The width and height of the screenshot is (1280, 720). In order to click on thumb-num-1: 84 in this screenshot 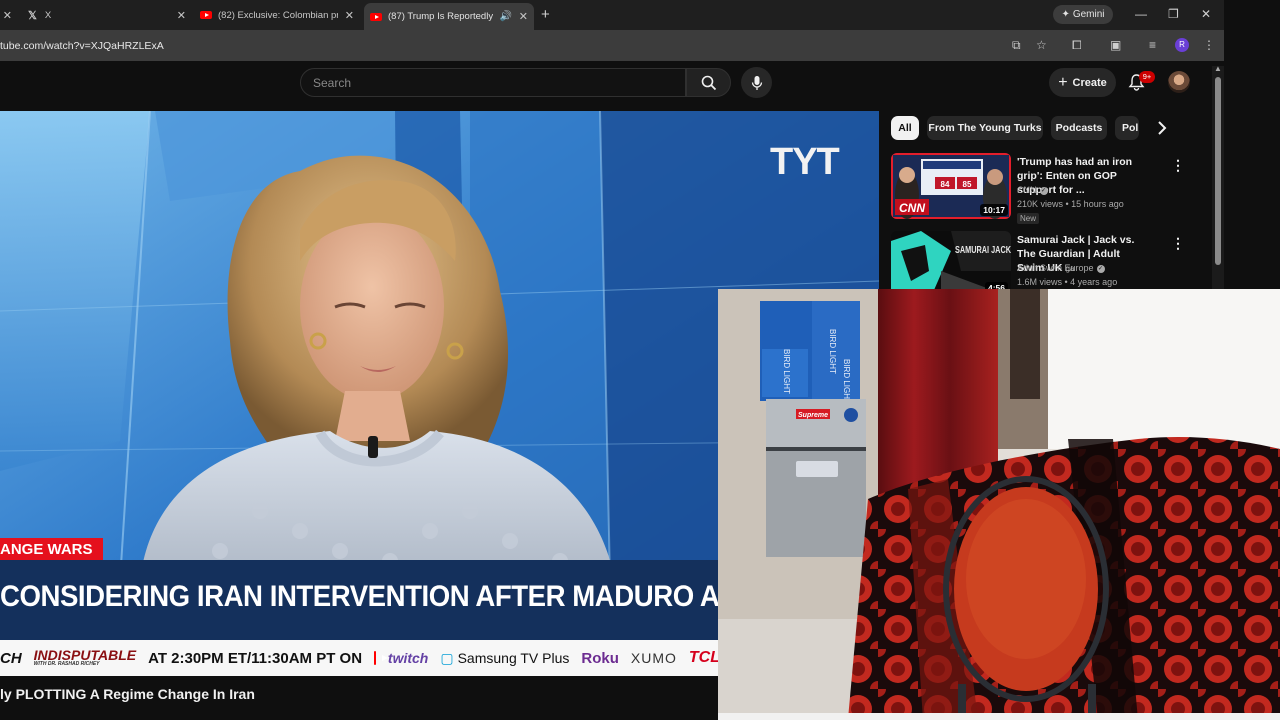, I will do `click(945, 184)`.